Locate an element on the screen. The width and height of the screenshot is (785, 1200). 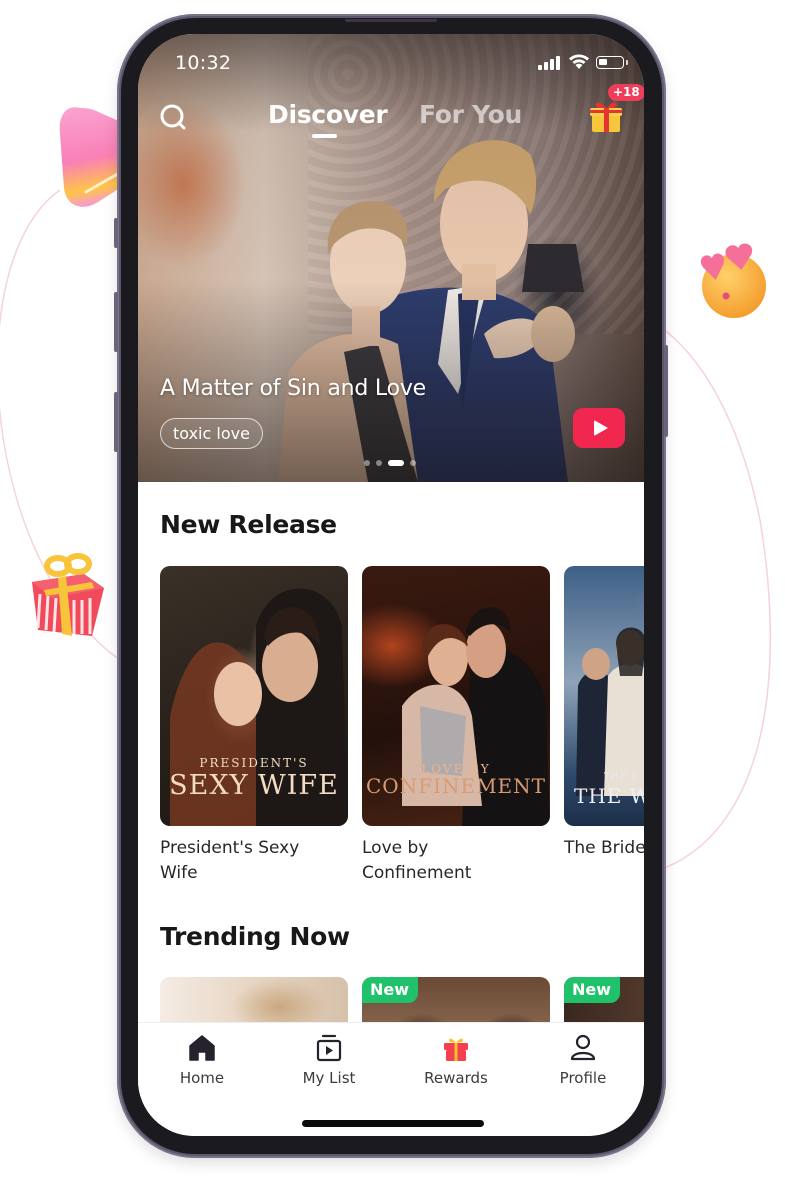
active-tab-indicator is located at coordinates (324, 136).